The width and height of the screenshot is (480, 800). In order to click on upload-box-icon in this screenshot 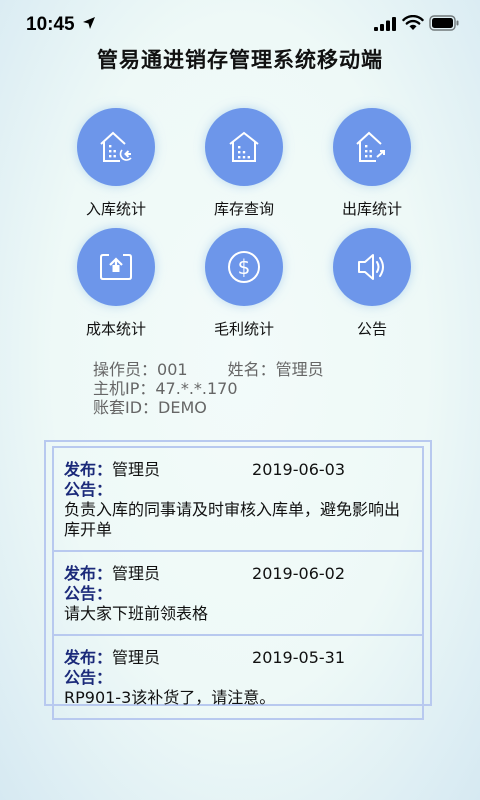, I will do `click(116, 267)`.